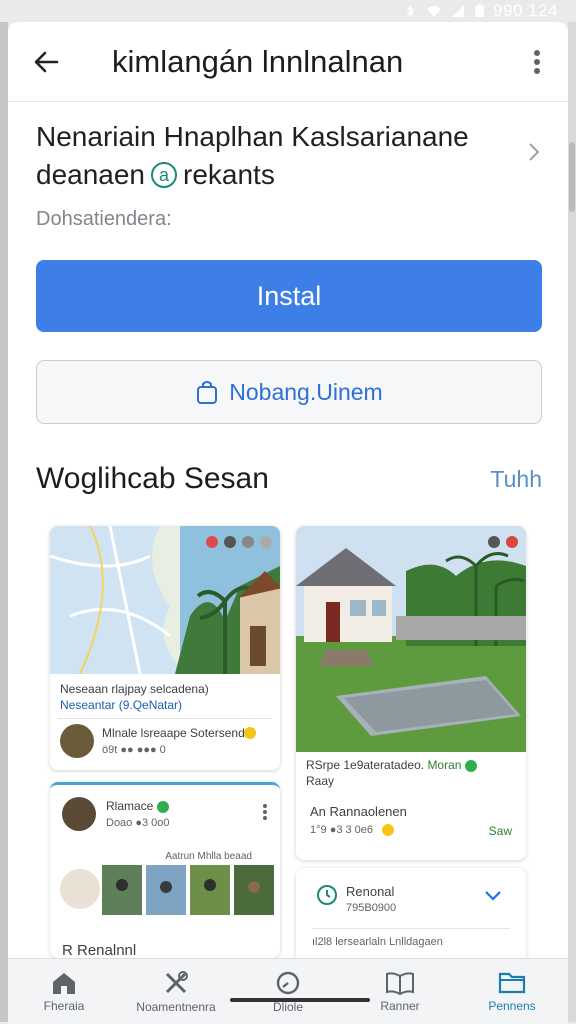  What do you see at coordinates (188, 890) in the screenshot?
I see `photo-strip` at bounding box center [188, 890].